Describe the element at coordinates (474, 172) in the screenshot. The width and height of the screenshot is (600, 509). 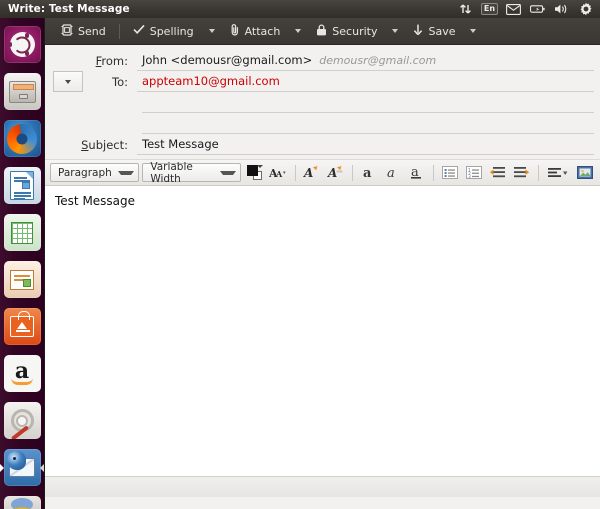
I see `numbered-list-icon: 123` at that location.